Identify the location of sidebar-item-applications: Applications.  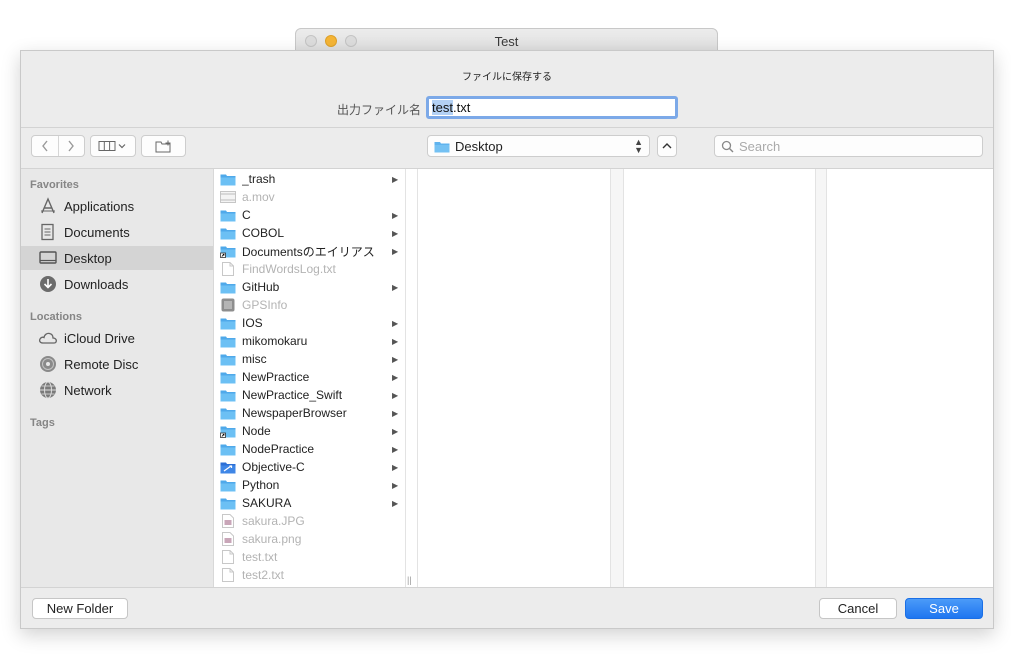
(117, 206).